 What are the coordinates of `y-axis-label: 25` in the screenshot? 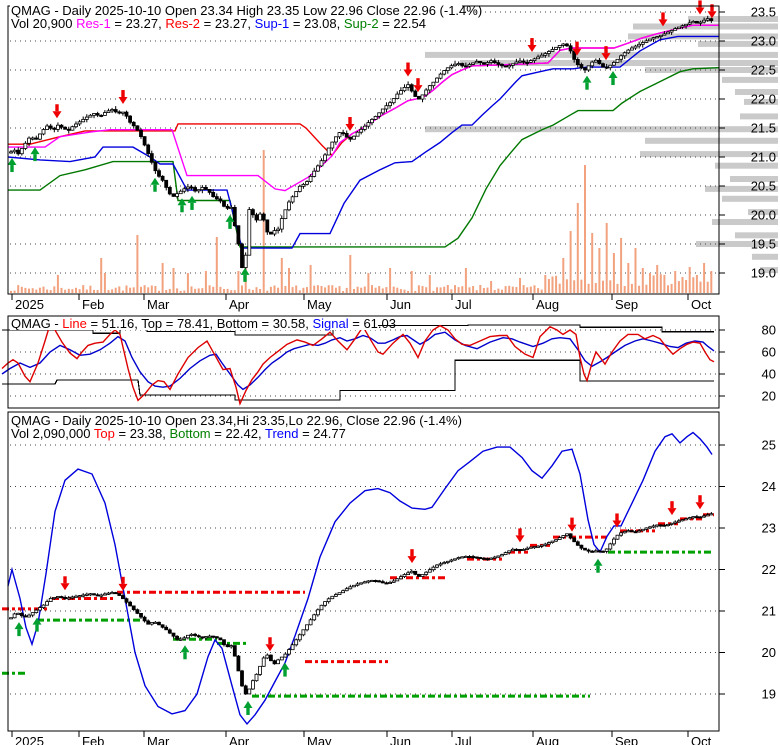 It's located at (769, 445).